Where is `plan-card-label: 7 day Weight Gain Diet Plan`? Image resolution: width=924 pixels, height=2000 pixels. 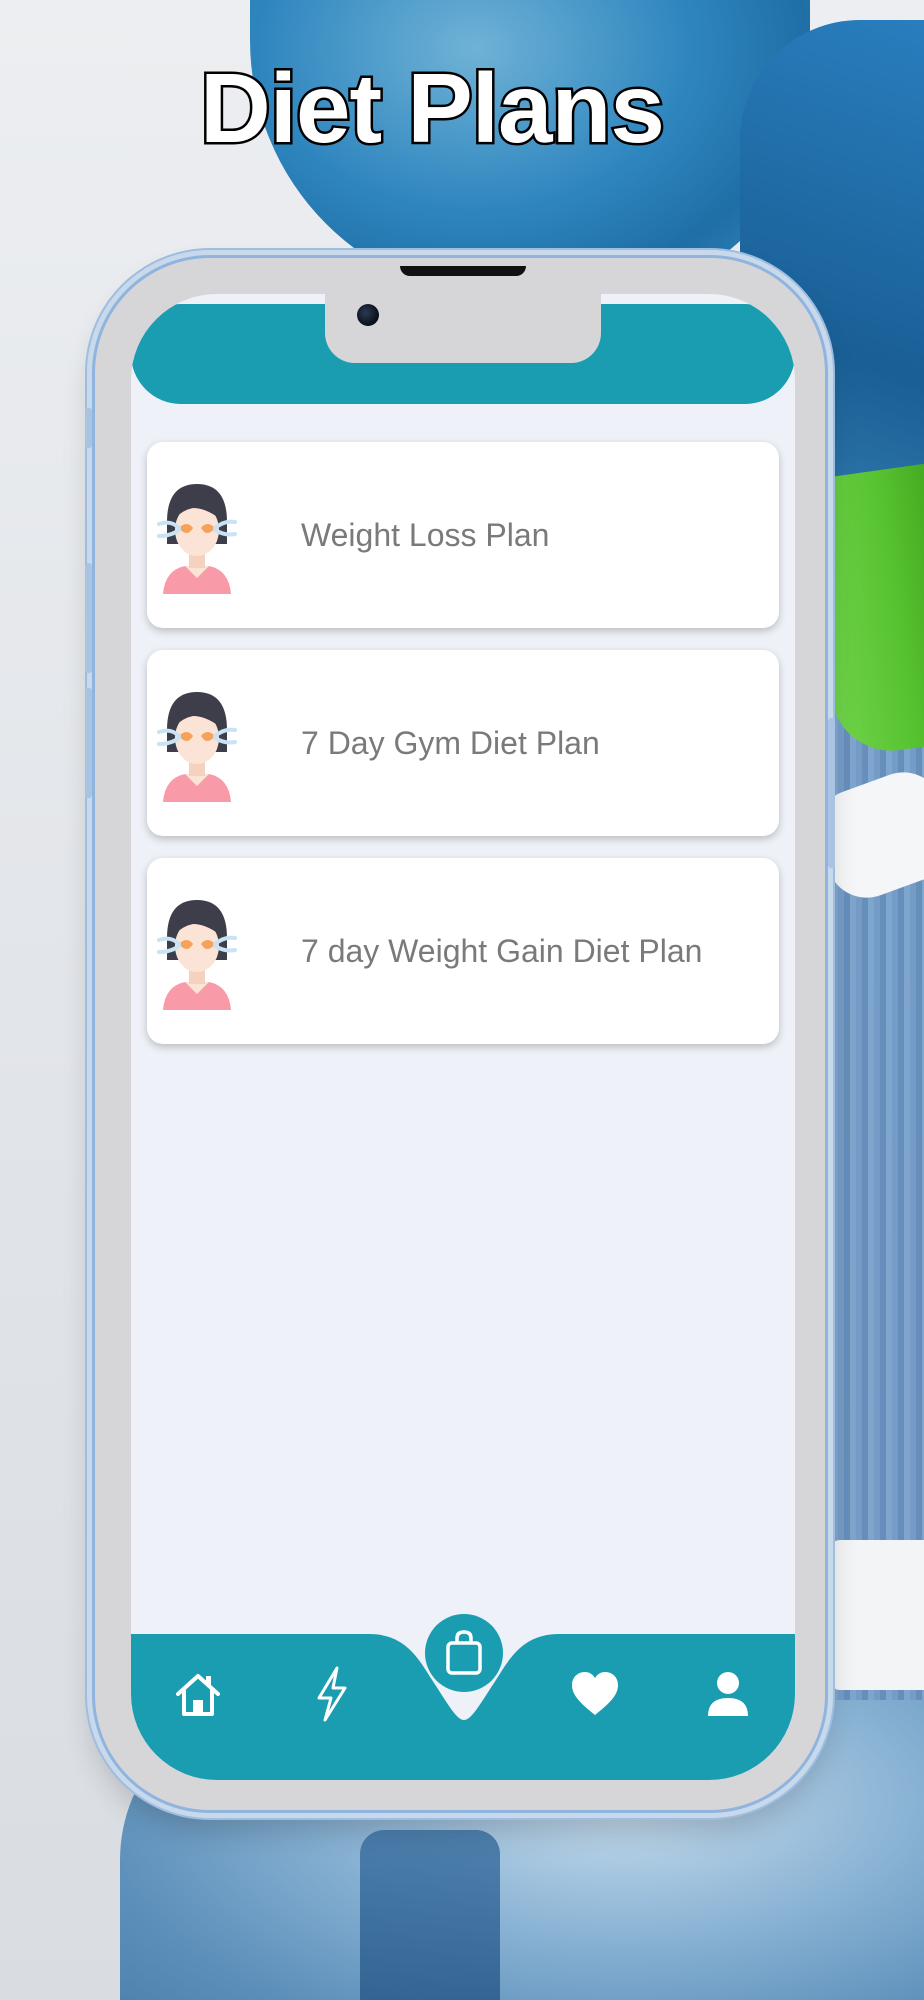
plan-card-label: 7 day Weight Gain Diet Plan is located at coordinates (502, 951).